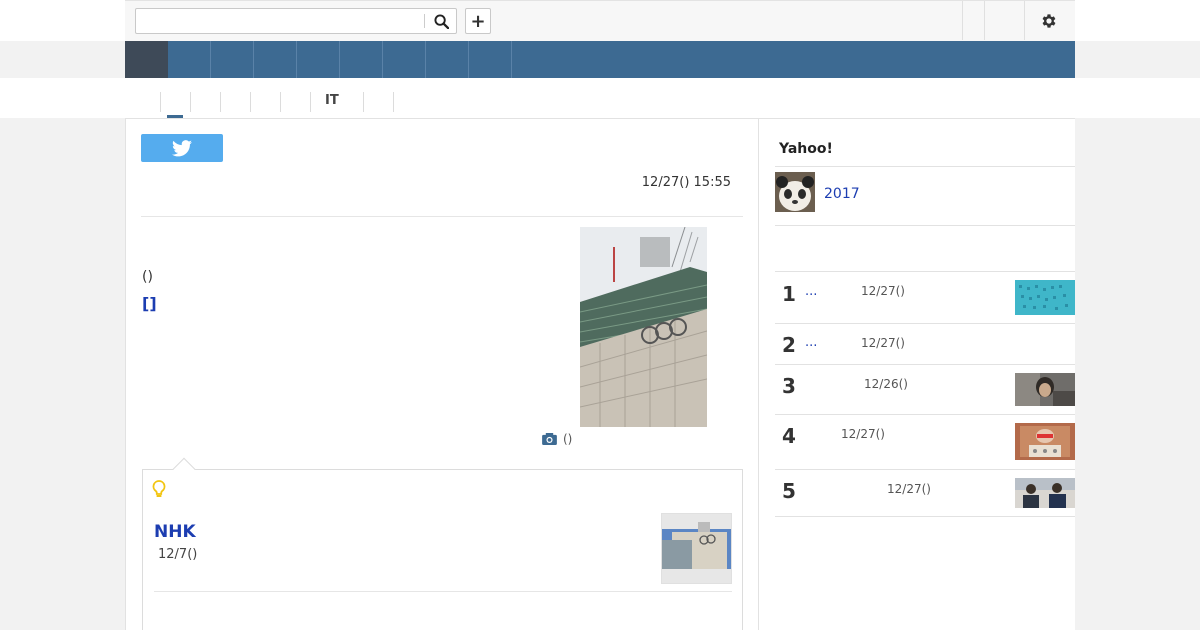 Image resolution: width=1200 pixels, height=630 pixels. I want to click on related-article-thumbnail, so click(696, 548).